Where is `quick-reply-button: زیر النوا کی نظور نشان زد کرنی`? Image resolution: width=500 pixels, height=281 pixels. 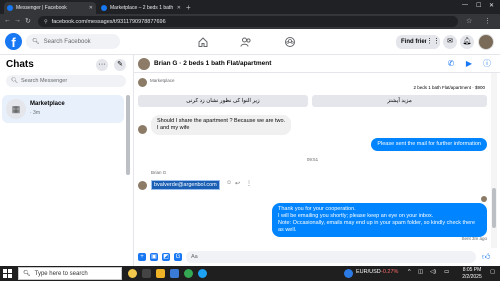 quick-reply-button: زیر النوا کی نظور نشان زد کرنی is located at coordinates (223, 101).